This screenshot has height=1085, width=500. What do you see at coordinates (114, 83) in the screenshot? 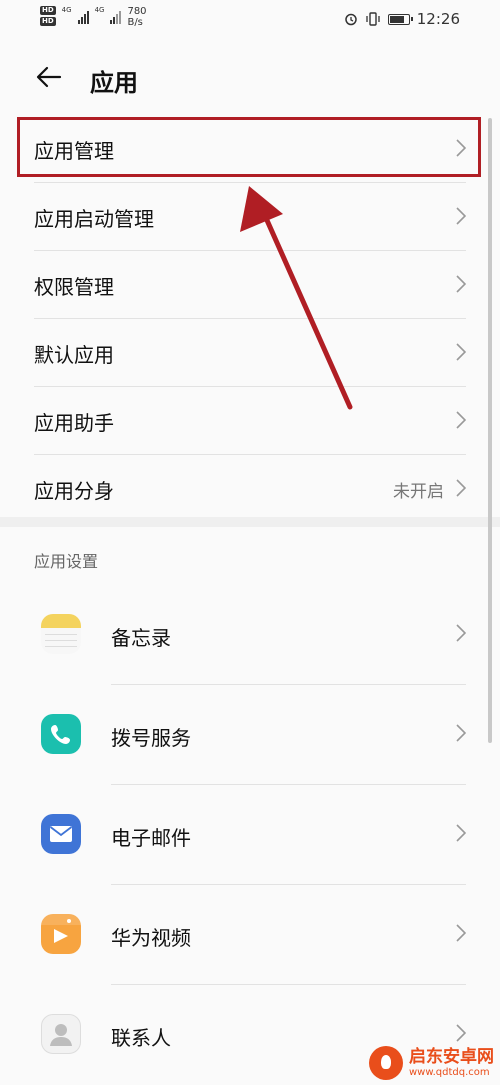
I see `page-title: 应用` at bounding box center [114, 83].